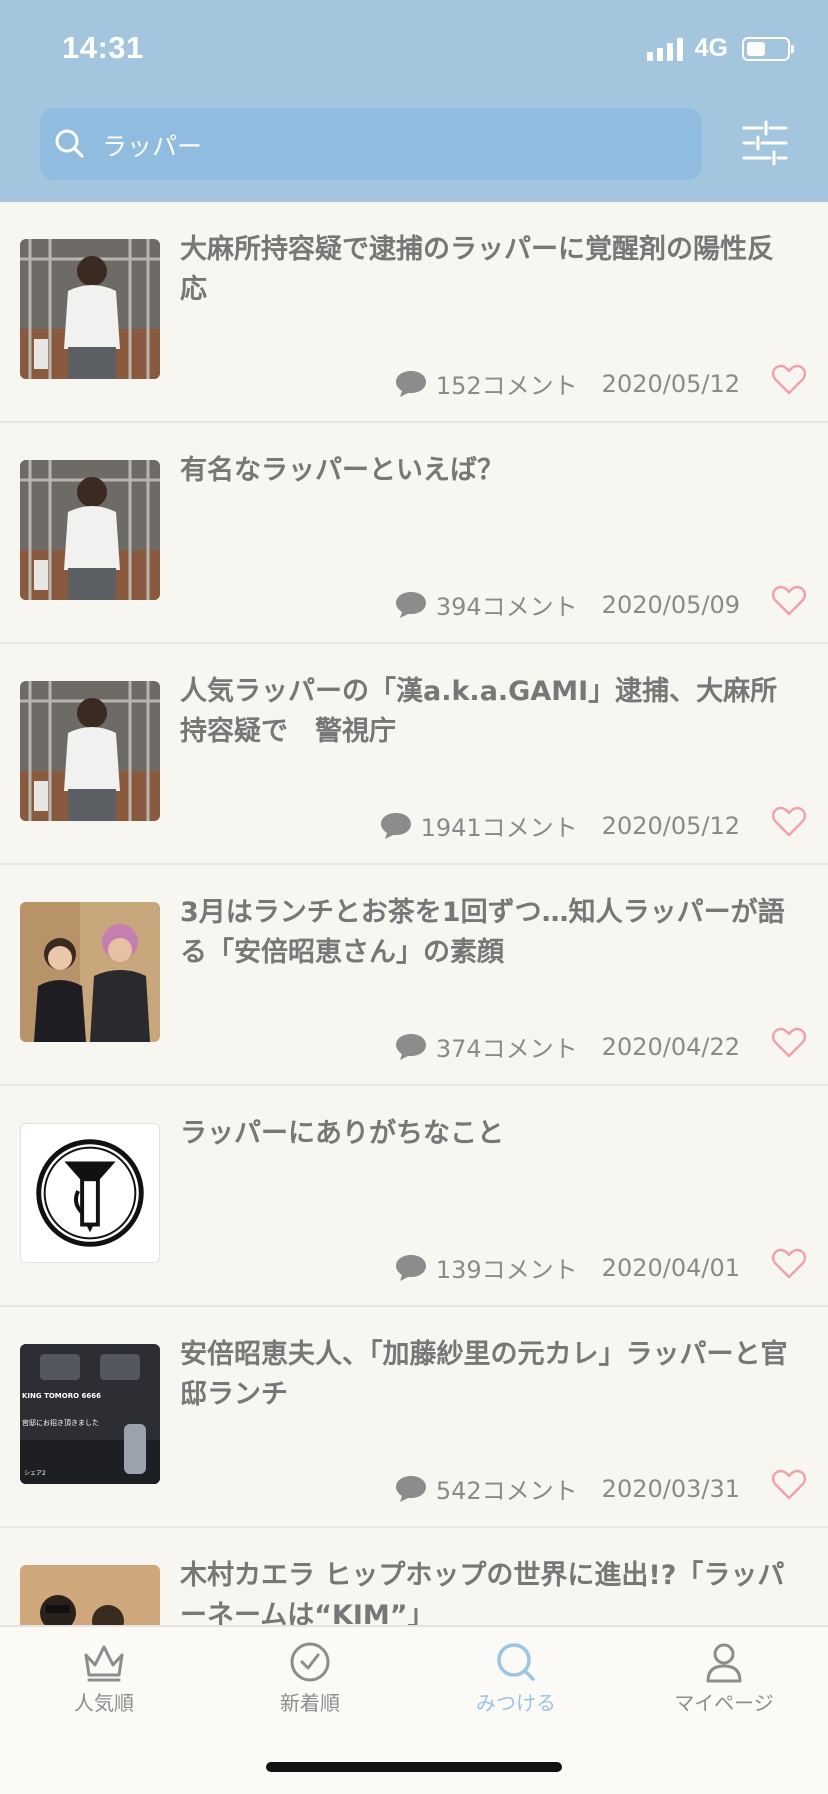 The width and height of the screenshot is (828, 1794). I want to click on comment-count: 394コメント, so click(506, 607).